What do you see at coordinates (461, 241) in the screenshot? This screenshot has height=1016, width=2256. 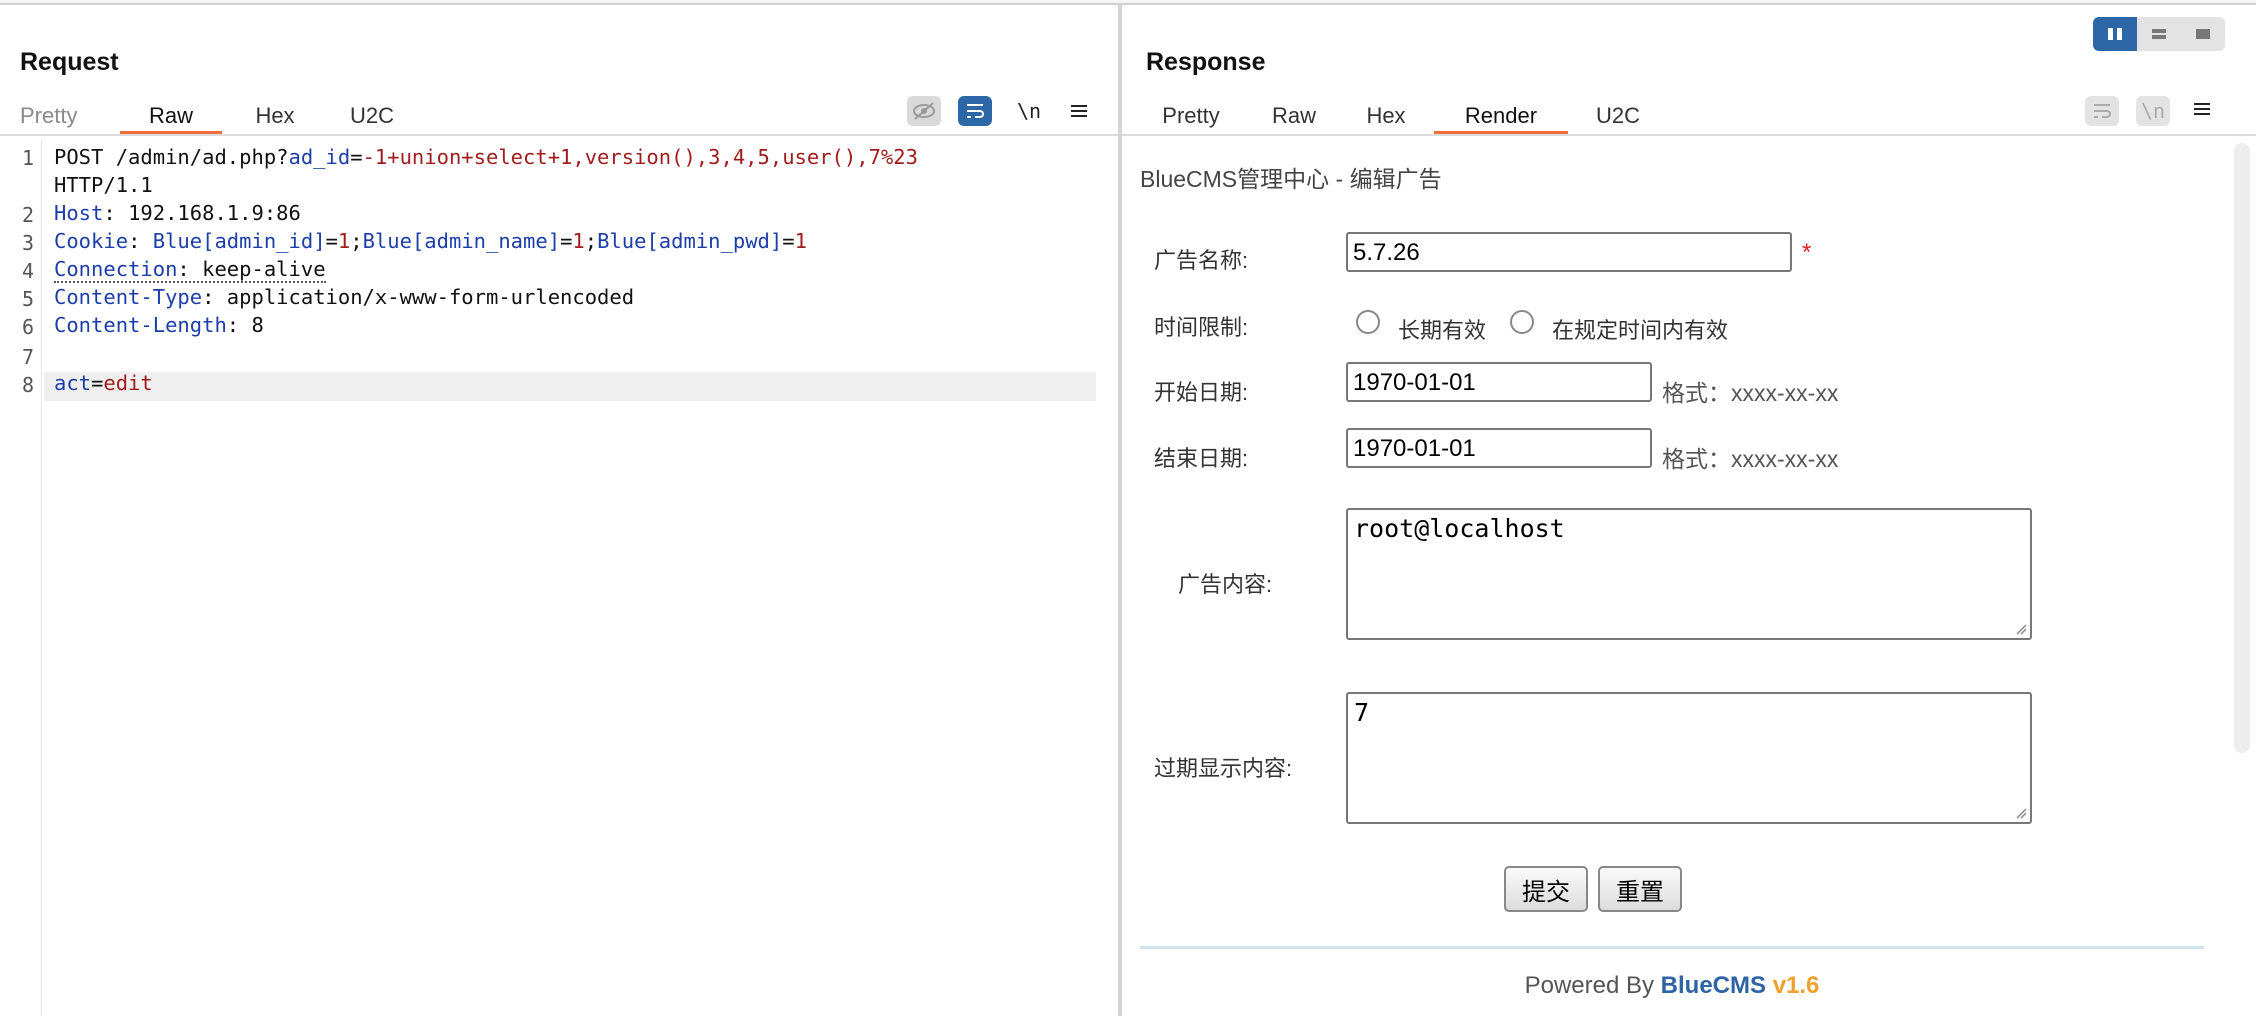 I see `cookie-key: Blue[admin_name]` at bounding box center [461, 241].